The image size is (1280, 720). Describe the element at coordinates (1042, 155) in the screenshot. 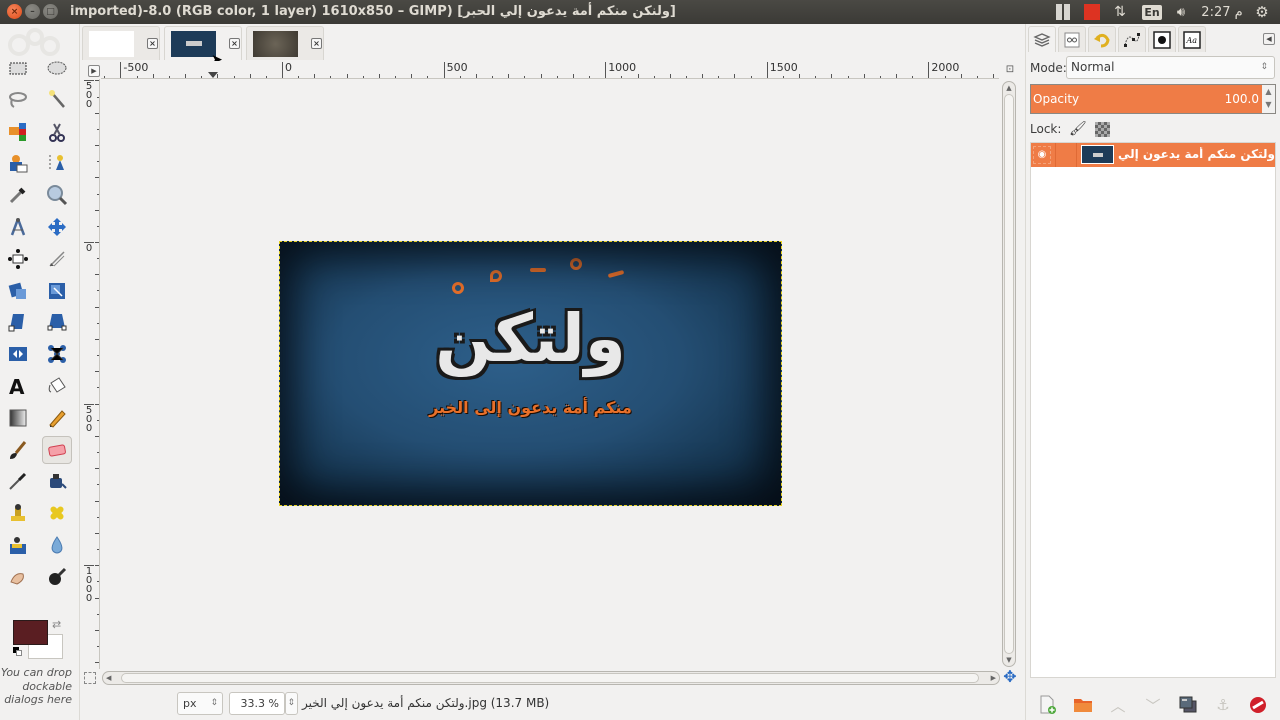

I see `eye-visibility-icon: ◉` at that location.